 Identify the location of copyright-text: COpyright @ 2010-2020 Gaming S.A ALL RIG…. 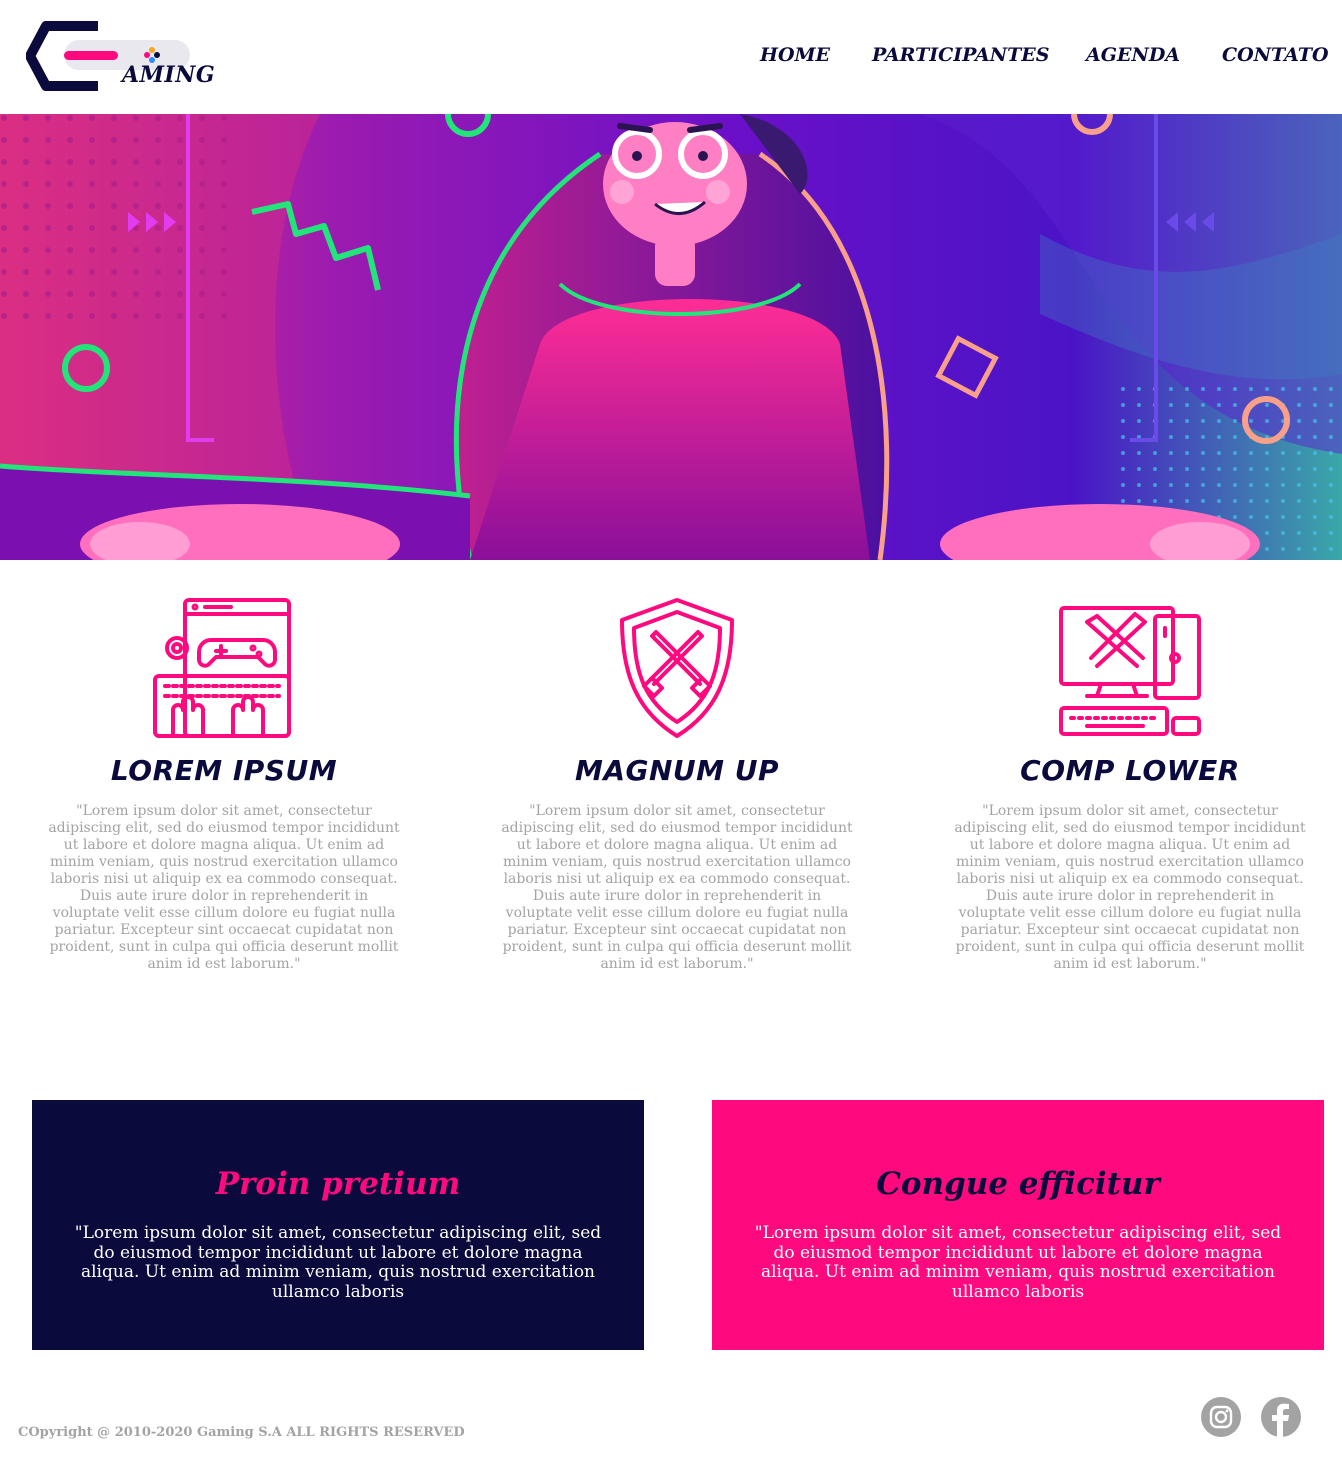
(241, 1432).